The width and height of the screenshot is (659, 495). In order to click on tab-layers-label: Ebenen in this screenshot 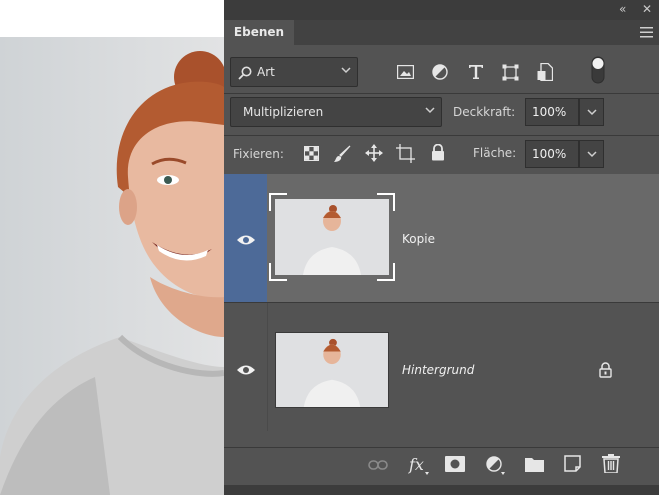, I will do `click(259, 32)`.